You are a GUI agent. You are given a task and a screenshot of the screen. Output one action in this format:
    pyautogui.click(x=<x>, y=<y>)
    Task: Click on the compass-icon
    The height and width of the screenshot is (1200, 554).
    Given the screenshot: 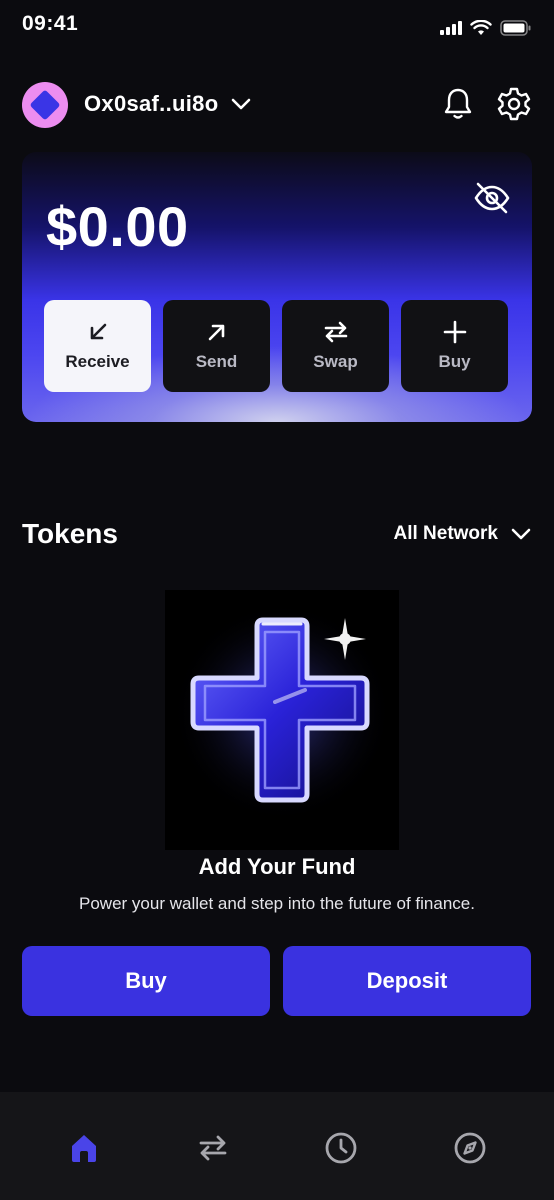 What is the action you would take?
    pyautogui.click(x=470, y=1148)
    